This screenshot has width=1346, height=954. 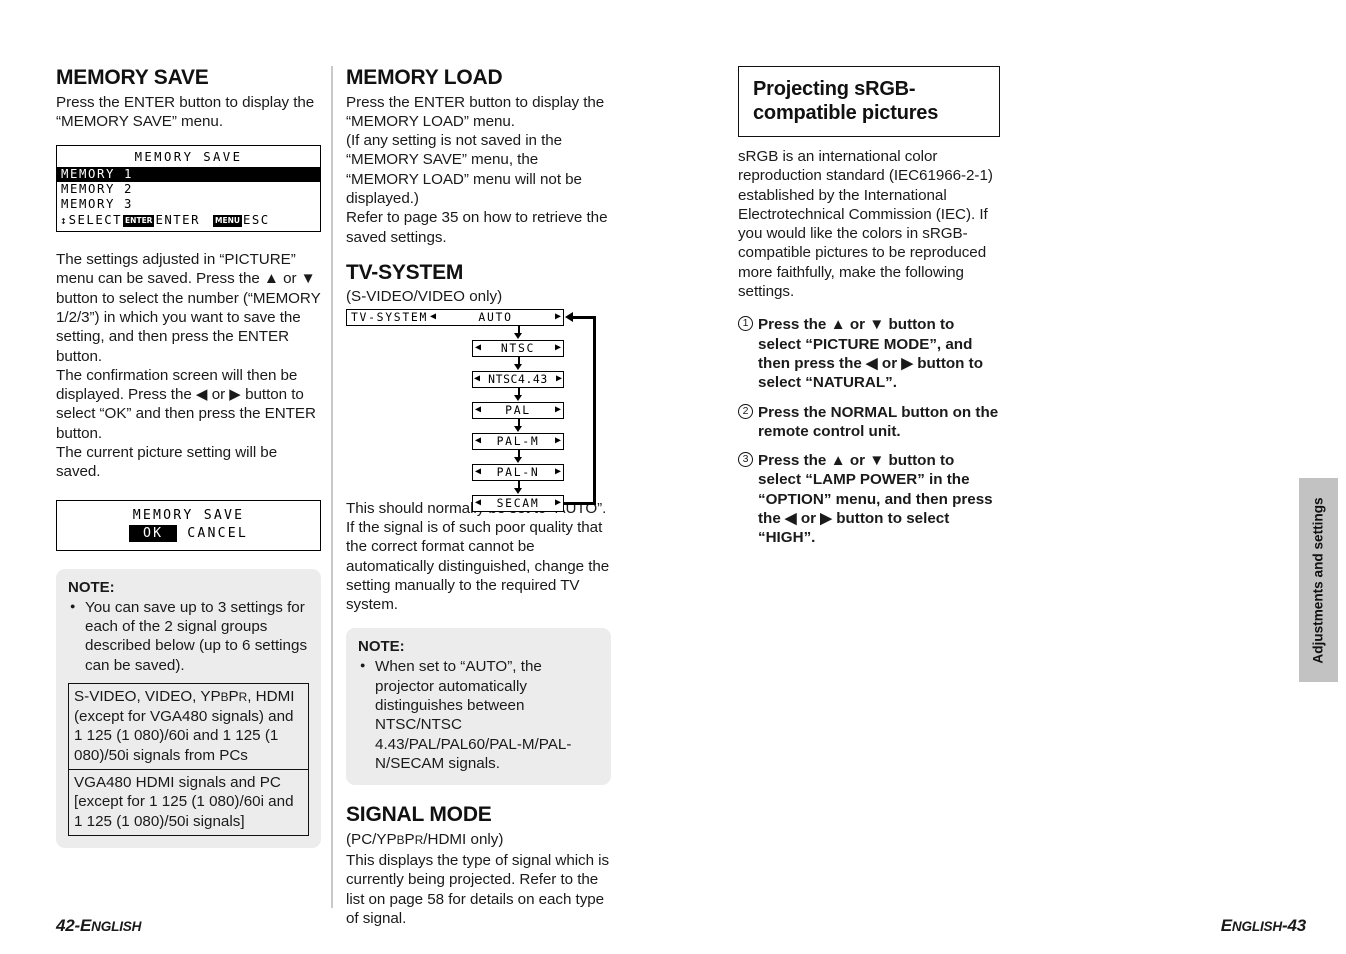 What do you see at coordinates (139, 220) in the screenshot?
I see `enter-key-icon: ENTER` at bounding box center [139, 220].